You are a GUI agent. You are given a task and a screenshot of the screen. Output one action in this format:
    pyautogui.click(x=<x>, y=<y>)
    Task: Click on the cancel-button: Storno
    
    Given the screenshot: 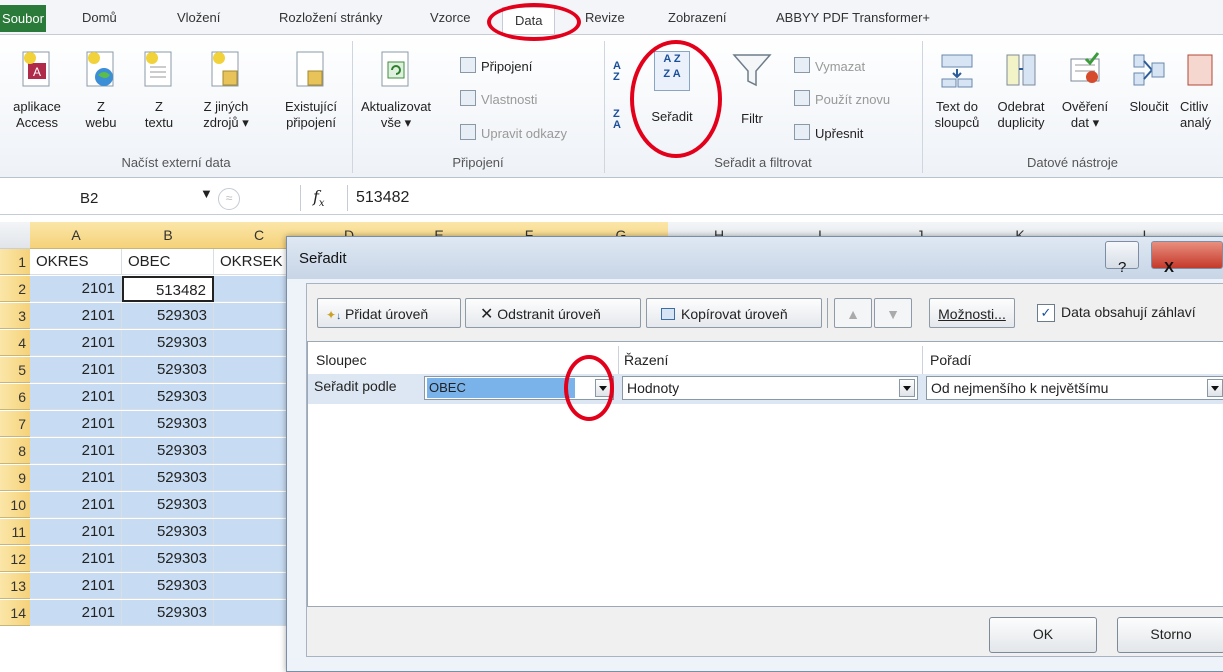 What is the action you would take?
    pyautogui.click(x=1170, y=635)
    